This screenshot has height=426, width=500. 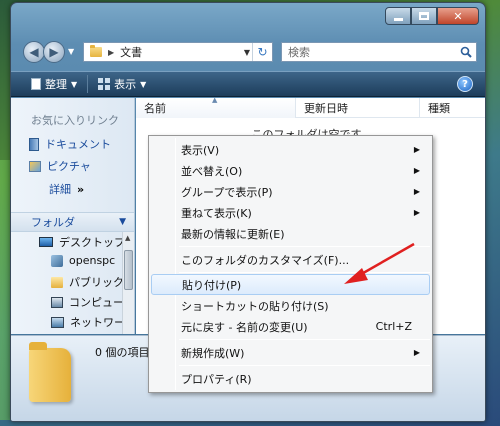 I want to click on favorite-link-documents: ドキュメント, so click(x=70, y=144).